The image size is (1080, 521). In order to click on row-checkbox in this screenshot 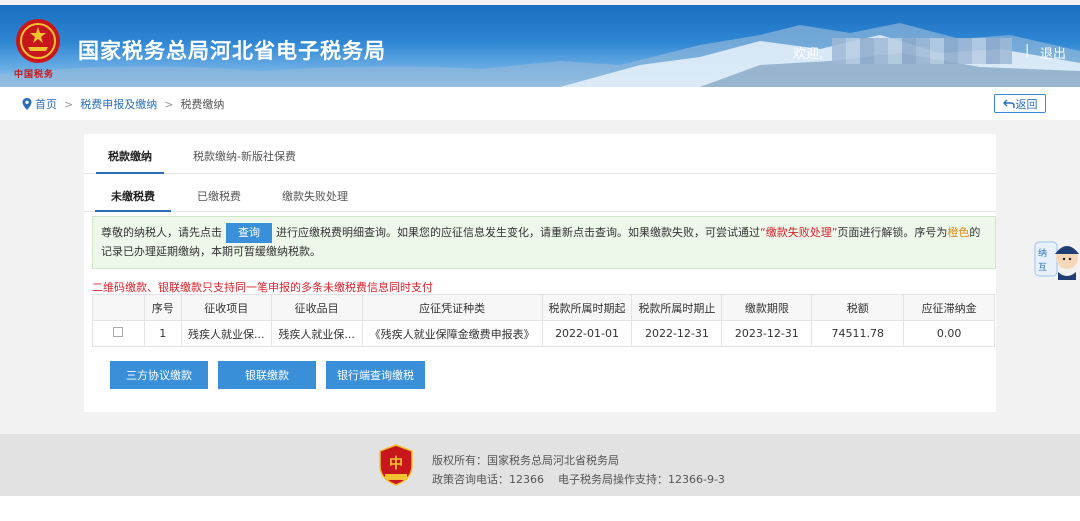, I will do `click(118, 332)`.